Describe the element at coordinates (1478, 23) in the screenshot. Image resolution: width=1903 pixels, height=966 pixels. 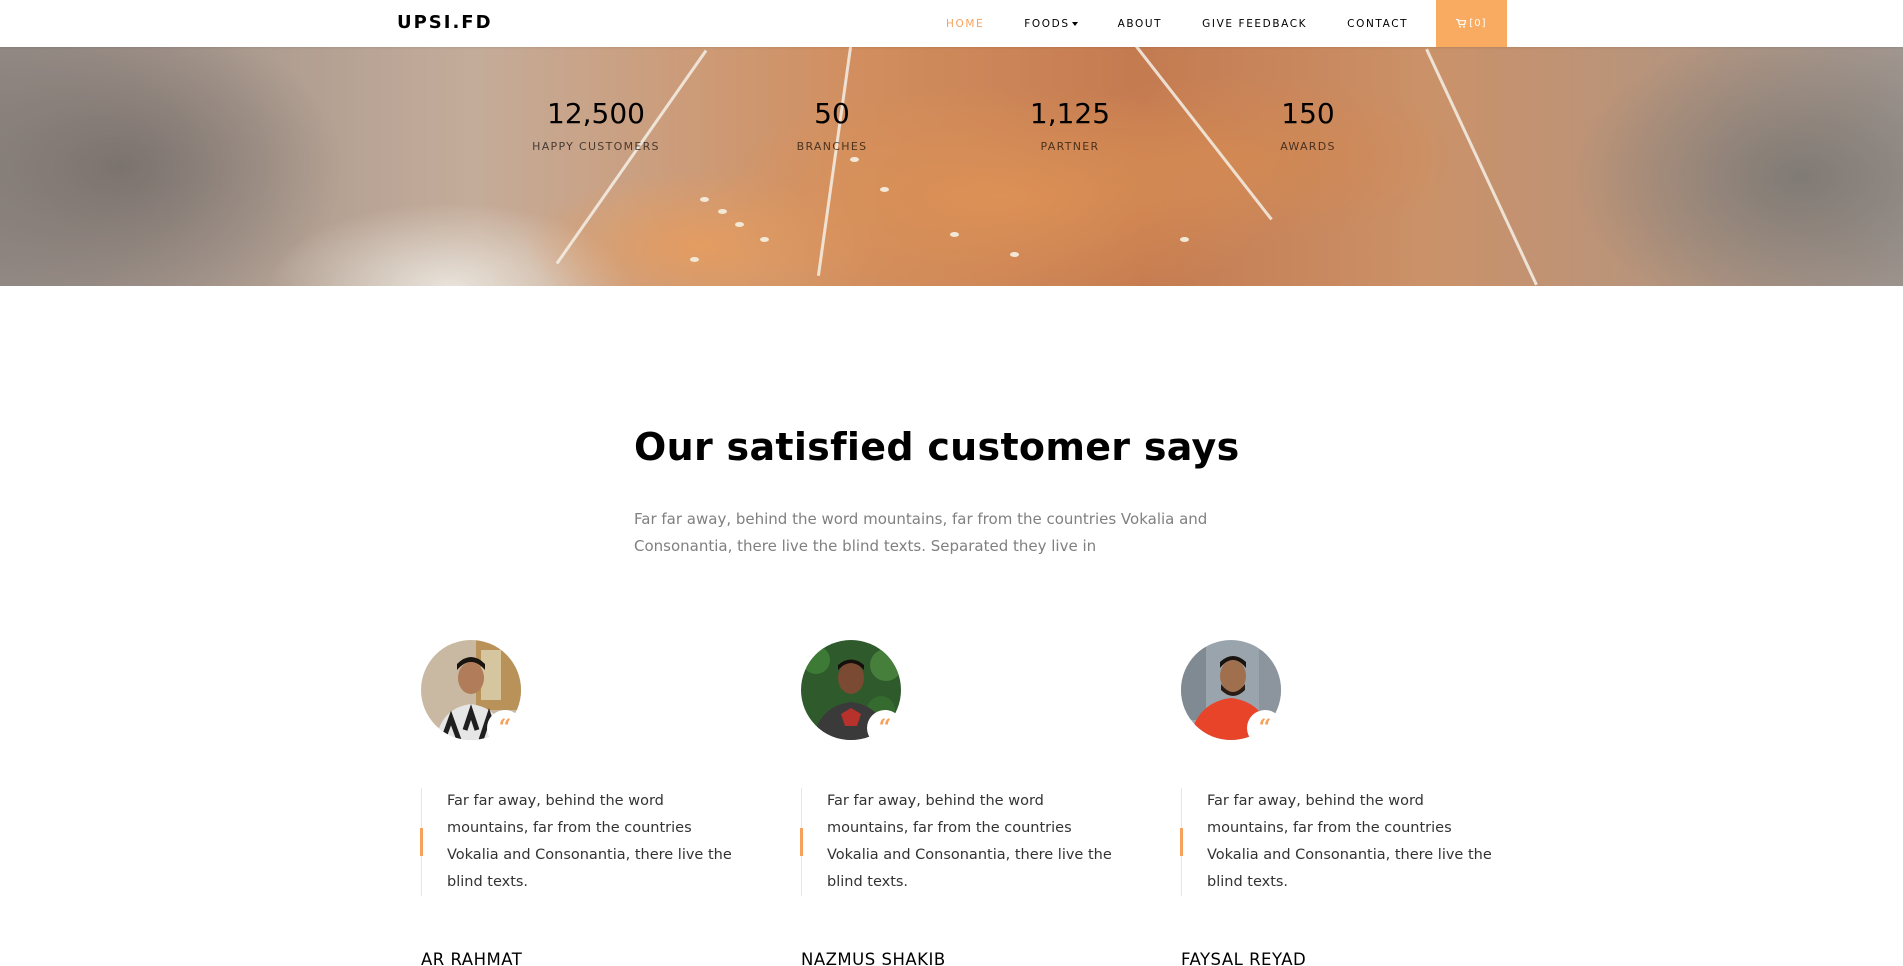
I see `cart-count: [0]` at that location.